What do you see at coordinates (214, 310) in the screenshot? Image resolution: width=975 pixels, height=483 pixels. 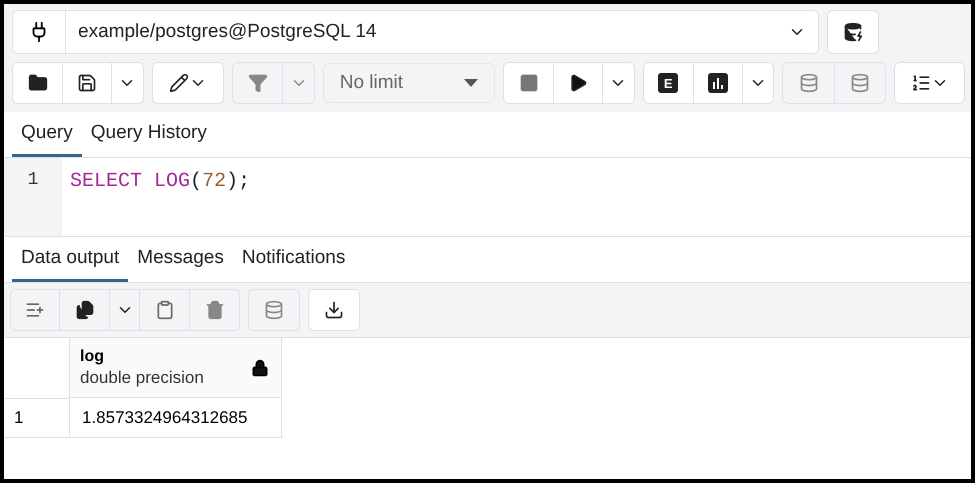 I see `trash-icon` at bounding box center [214, 310].